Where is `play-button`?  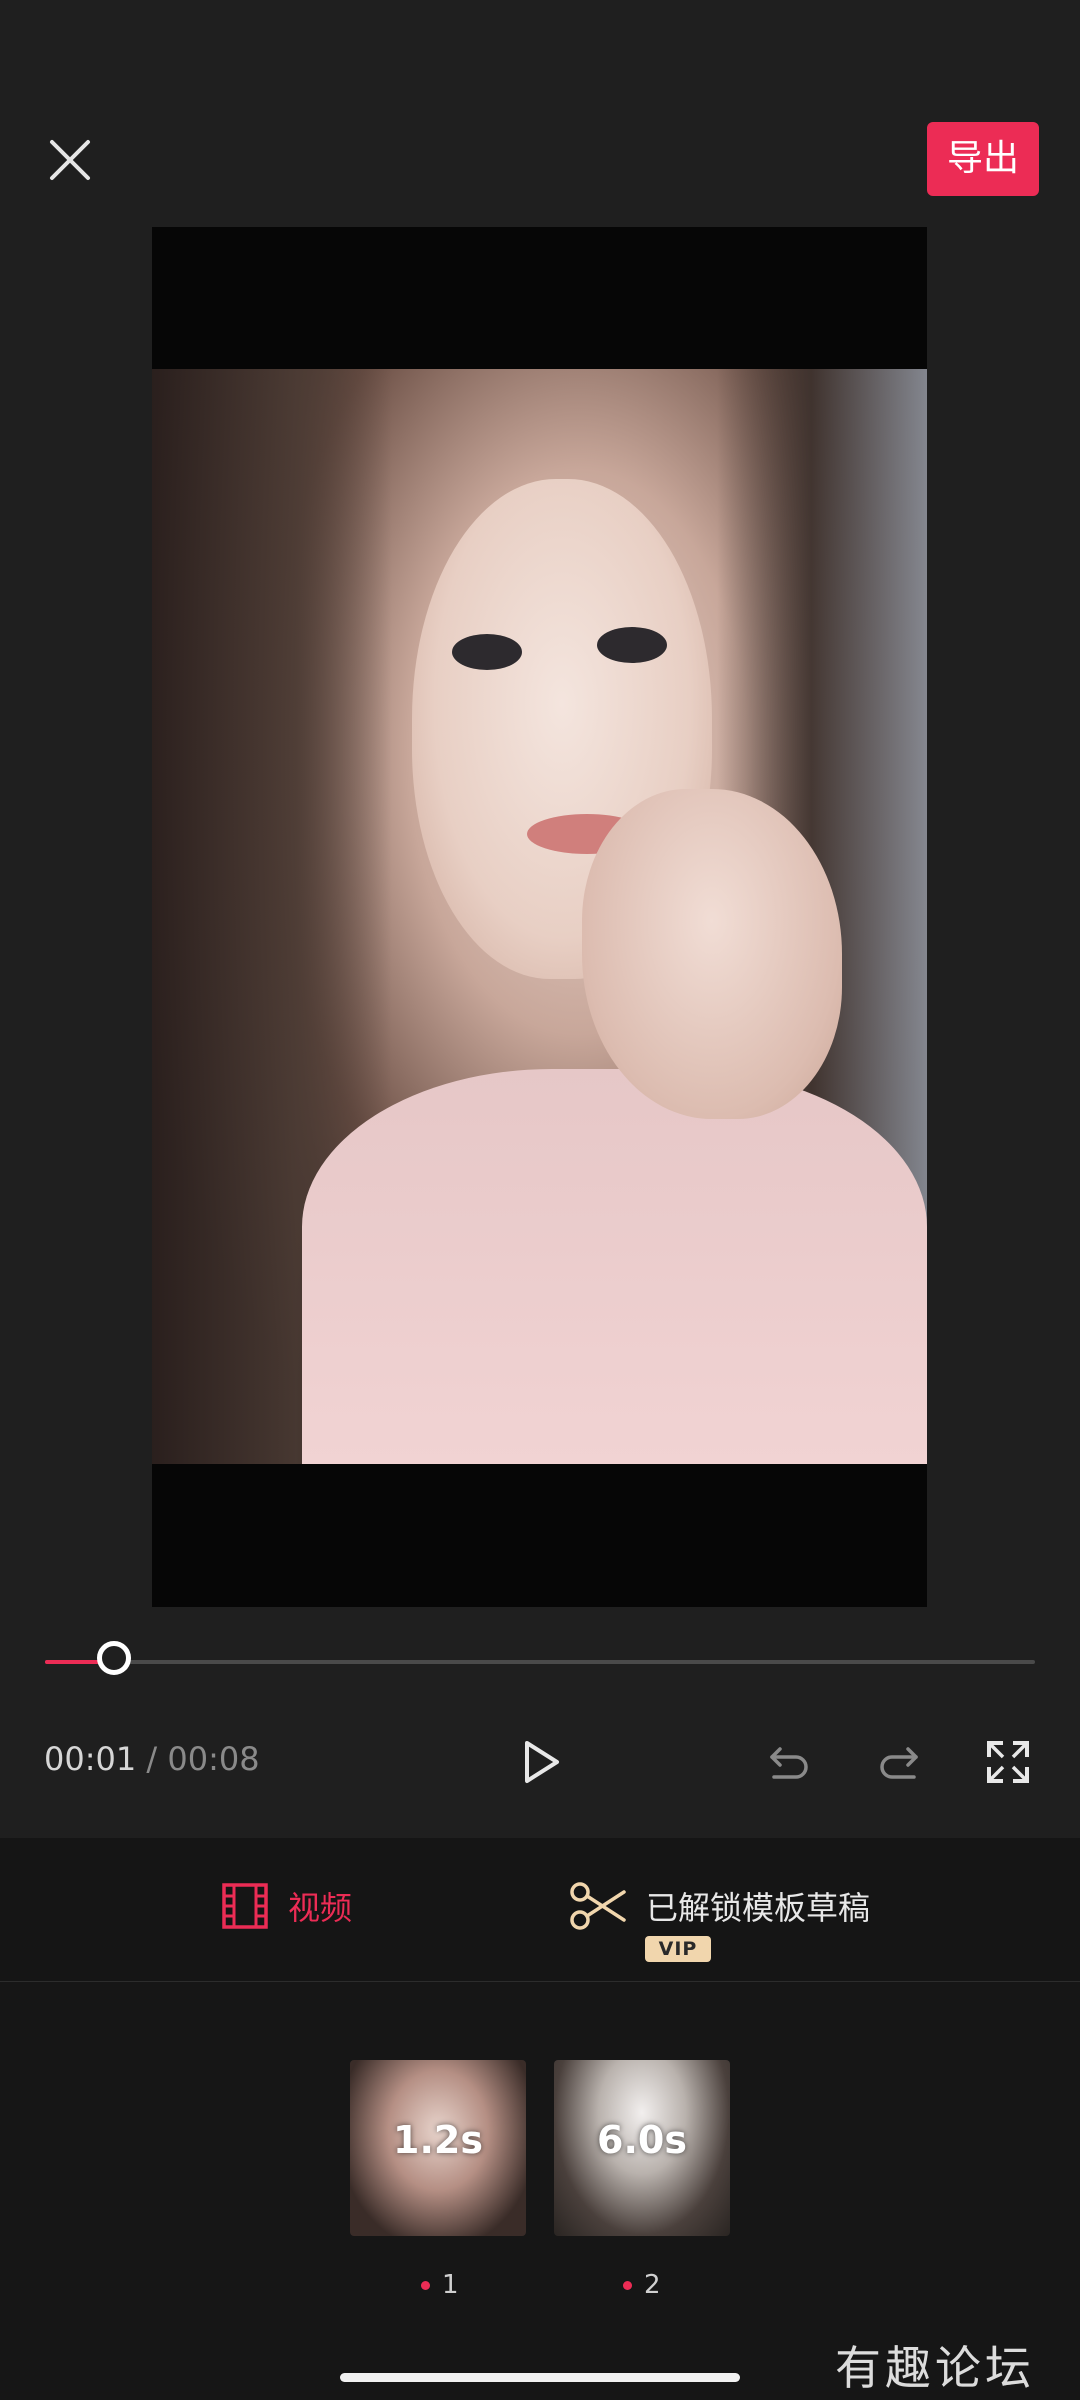
play-button is located at coordinates (540, 1762).